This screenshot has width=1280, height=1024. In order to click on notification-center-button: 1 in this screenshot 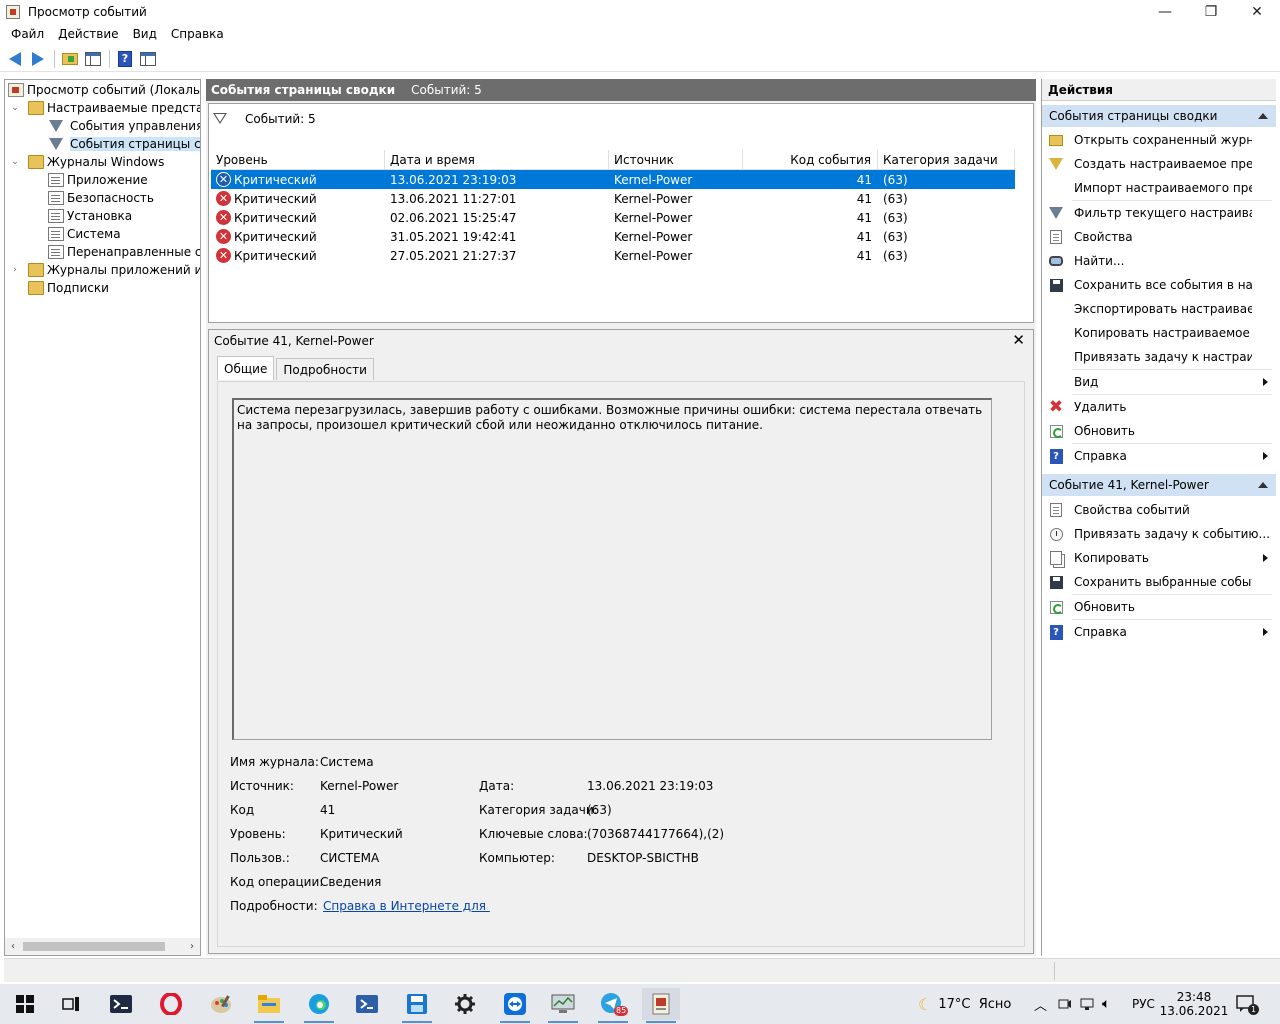, I will do `click(1247, 1004)`.